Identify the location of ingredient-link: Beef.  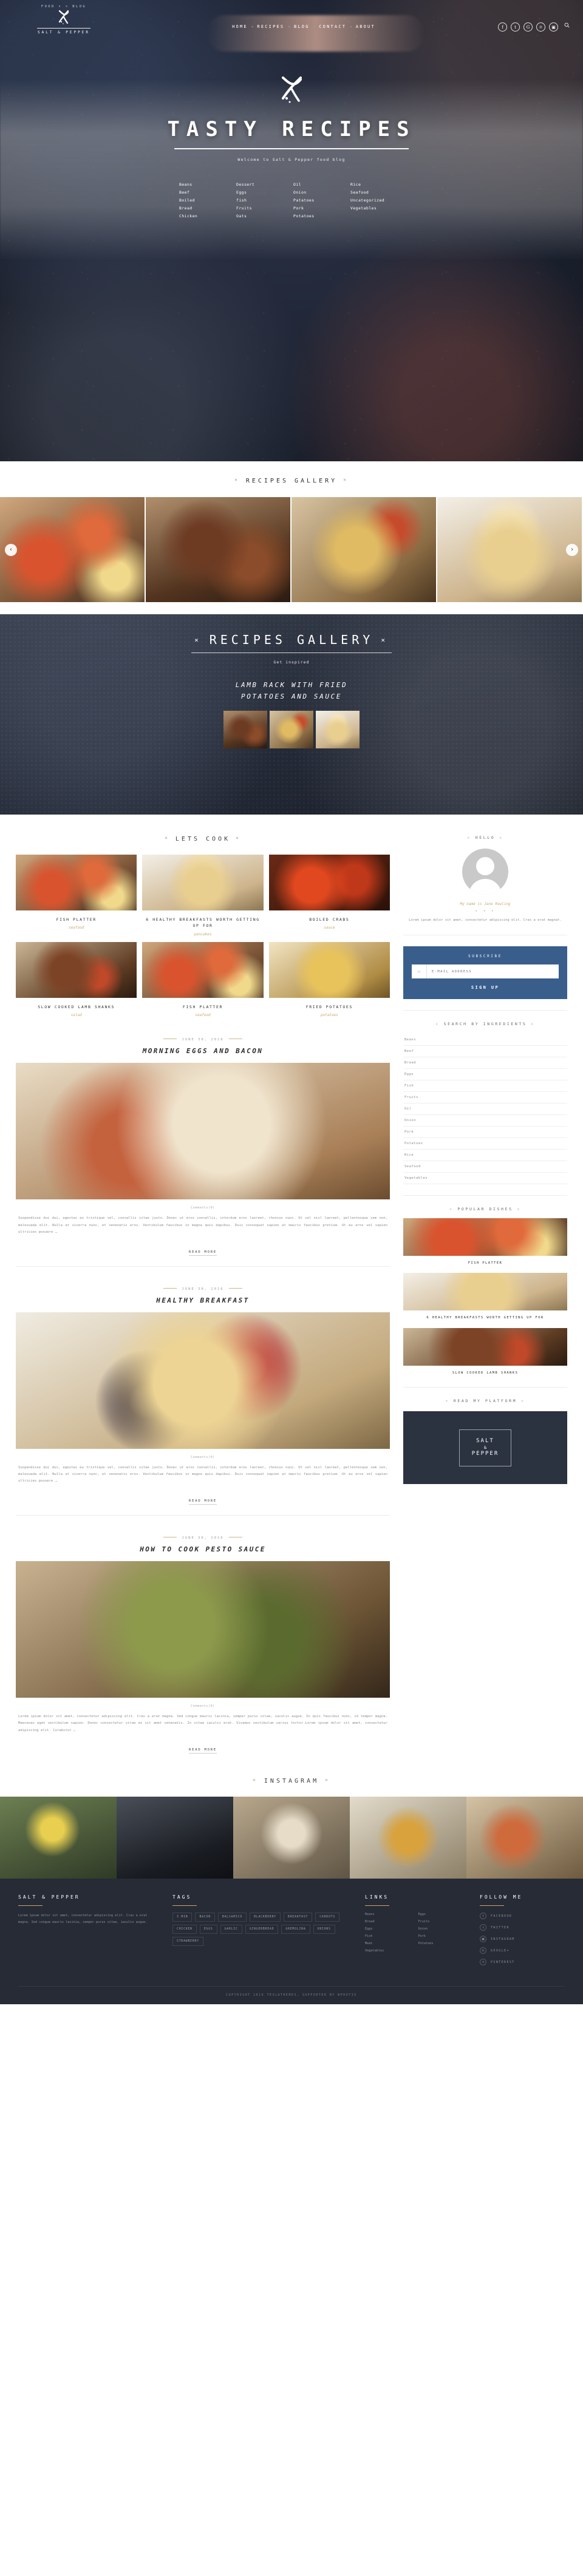
(485, 1051).